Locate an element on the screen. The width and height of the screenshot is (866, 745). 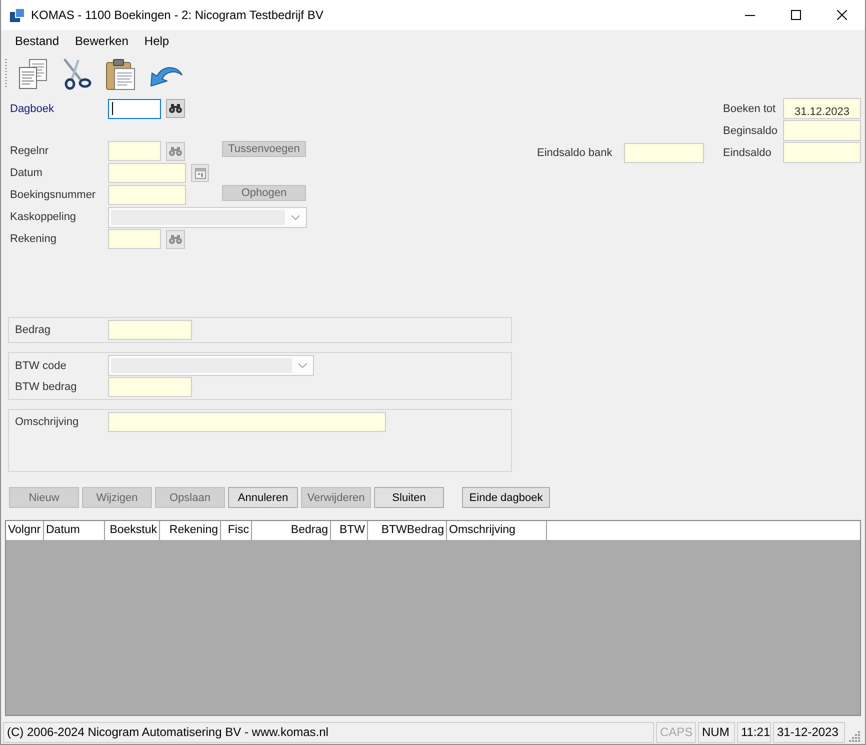
input-field is located at coordinates (134, 108).